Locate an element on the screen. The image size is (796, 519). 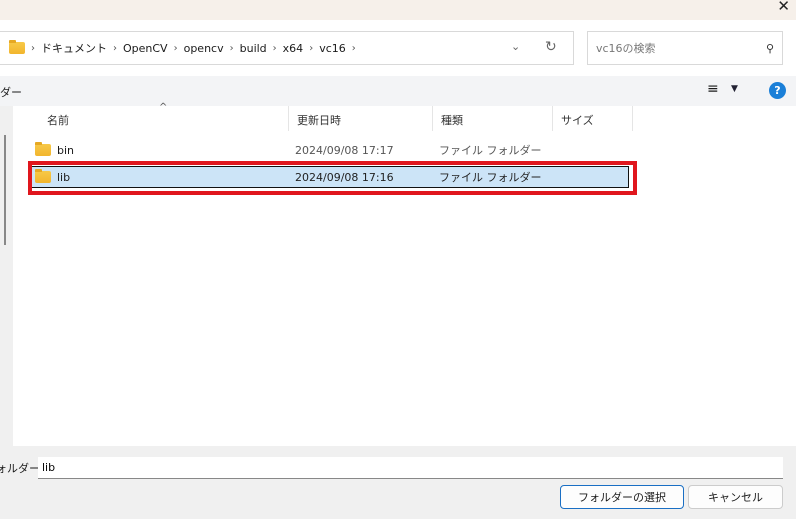
search-input: vc16の検索 ⚲ is located at coordinates (685, 48).